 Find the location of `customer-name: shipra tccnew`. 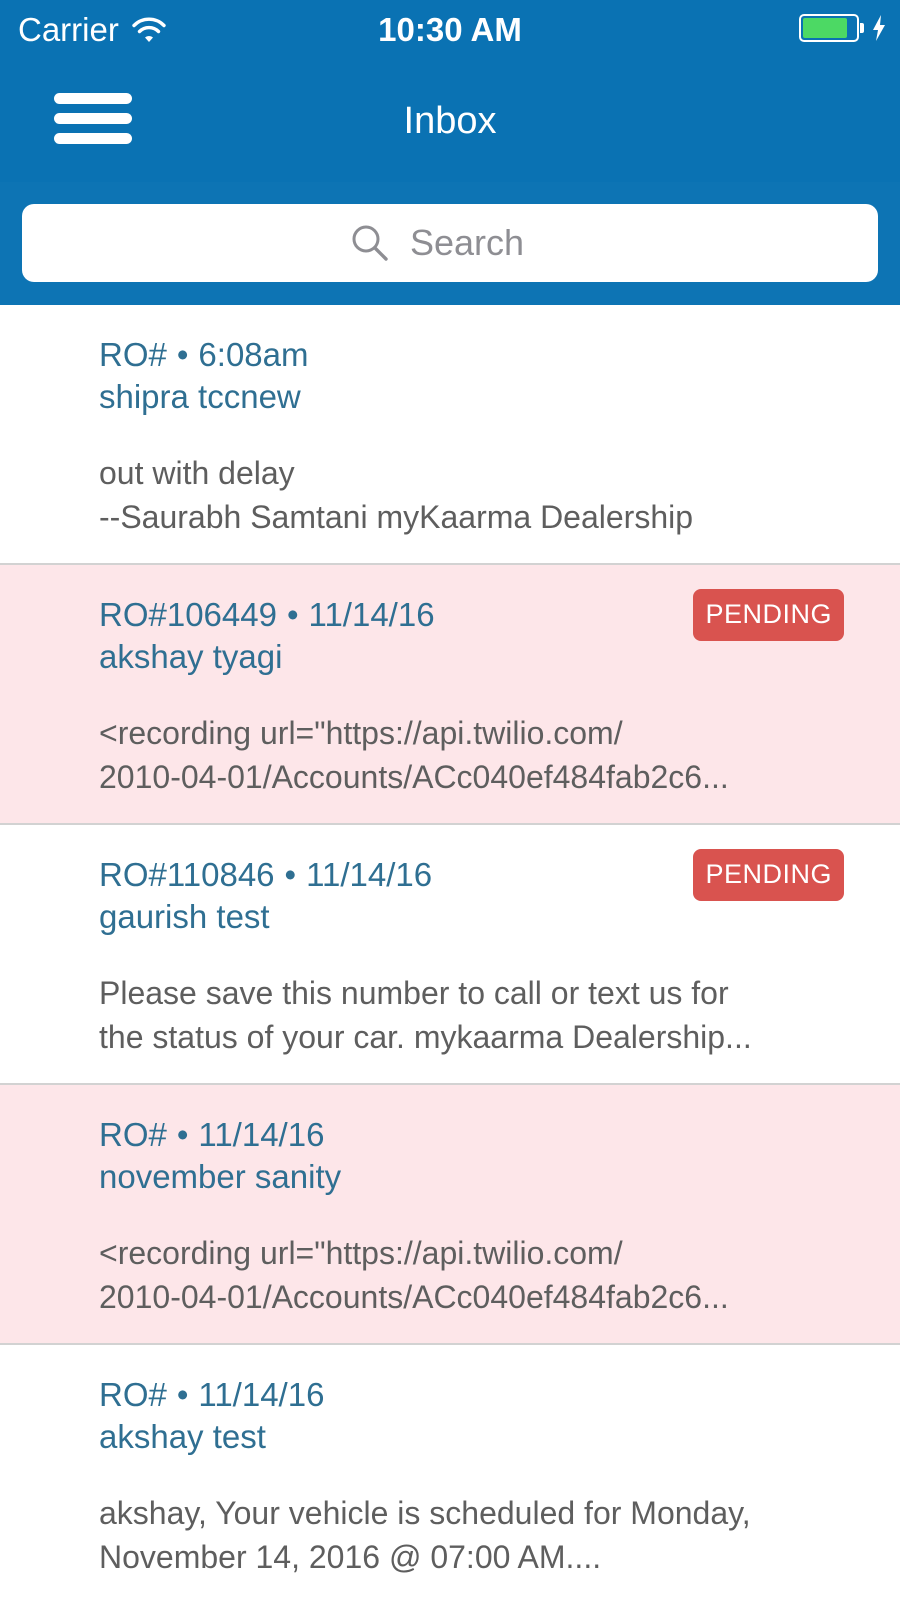

customer-name: shipra tccnew is located at coordinates (200, 396).